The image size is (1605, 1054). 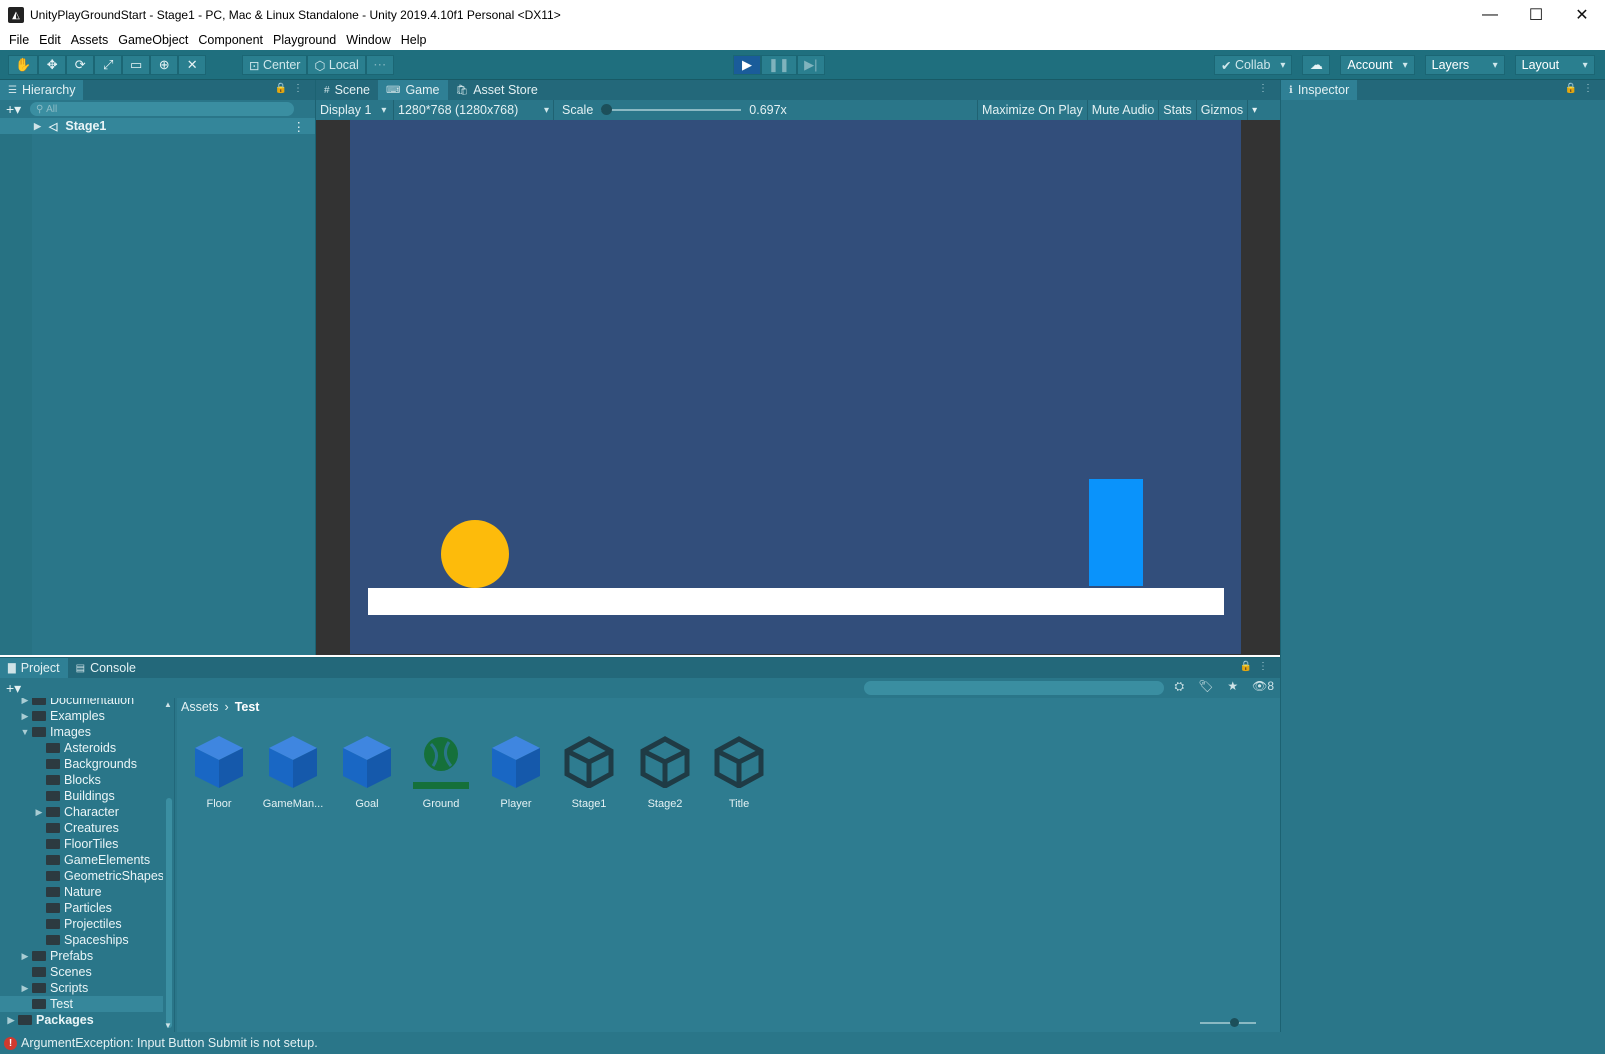 I want to click on breadcrumb-test: Test, so click(x=247, y=707).